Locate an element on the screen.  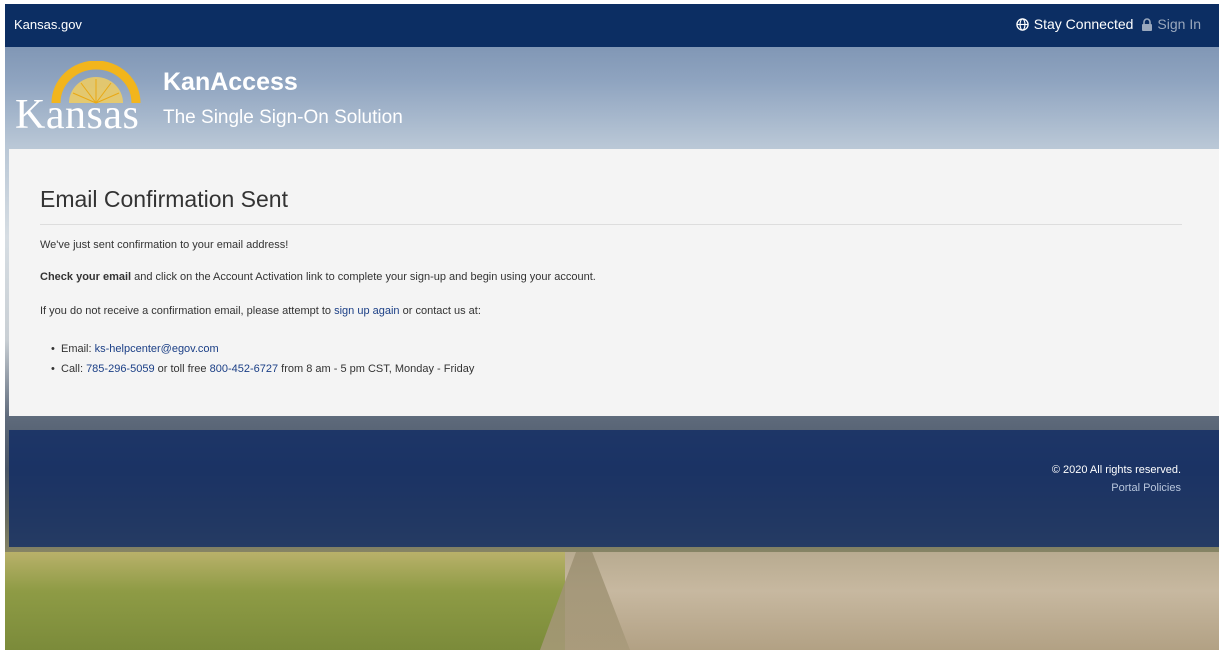
support-hours: from 8 am - 5 pm CST, Monday - Friday is located at coordinates (376, 369).